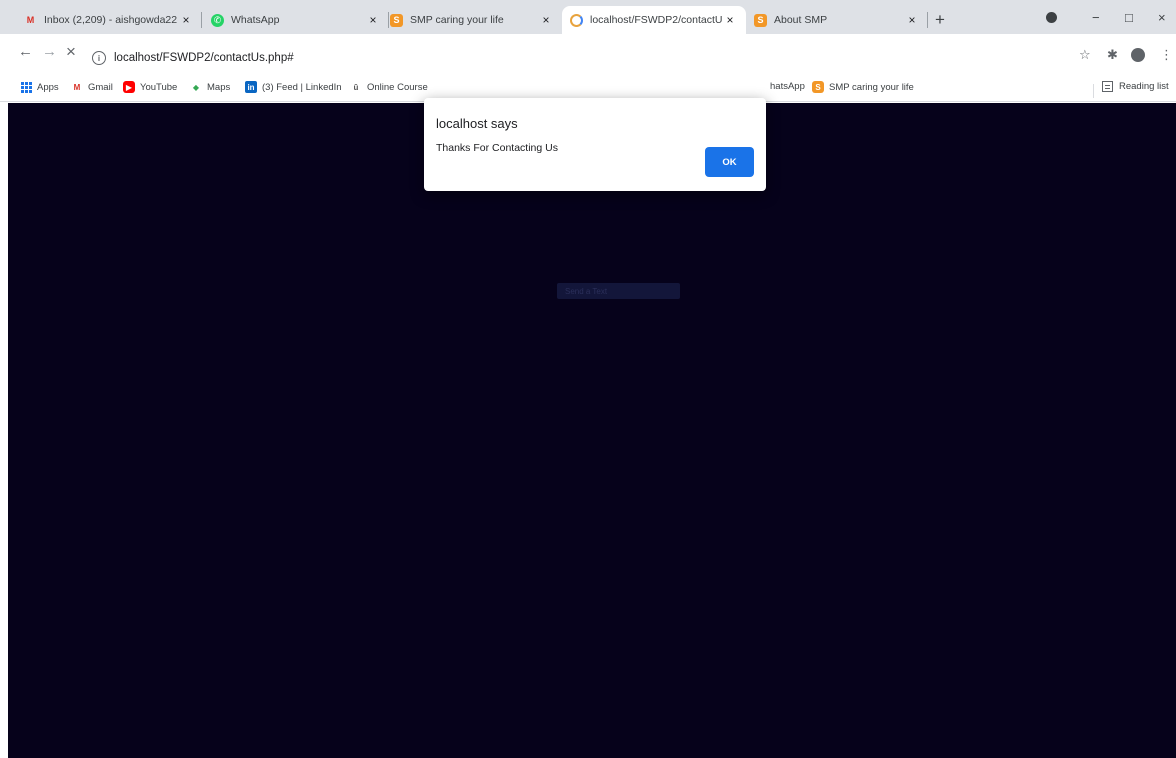 The image size is (1176, 758). I want to click on tab-gmail: M Inbox (2,209) - aishgowda22@gr ×, so click(109, 20).